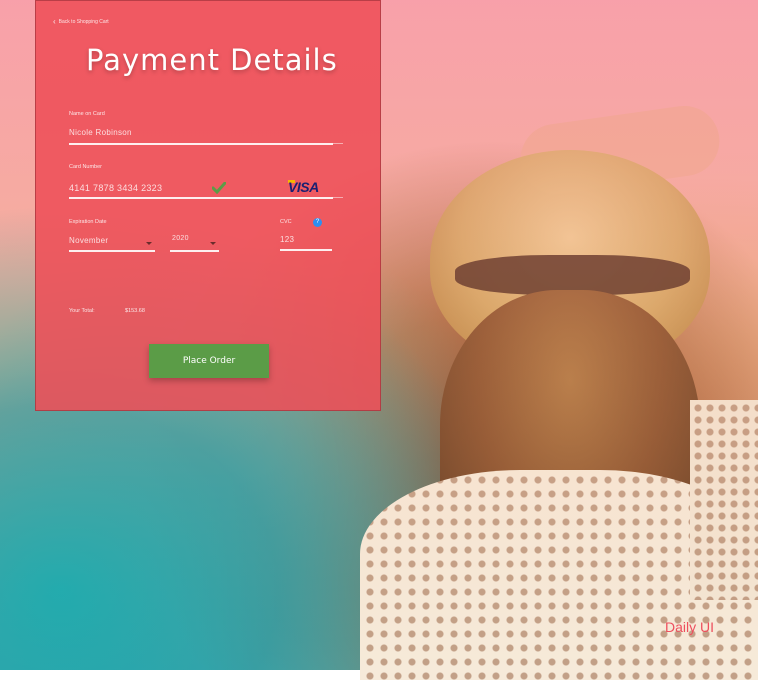  I want to click on card-underline, so click(201, 198).